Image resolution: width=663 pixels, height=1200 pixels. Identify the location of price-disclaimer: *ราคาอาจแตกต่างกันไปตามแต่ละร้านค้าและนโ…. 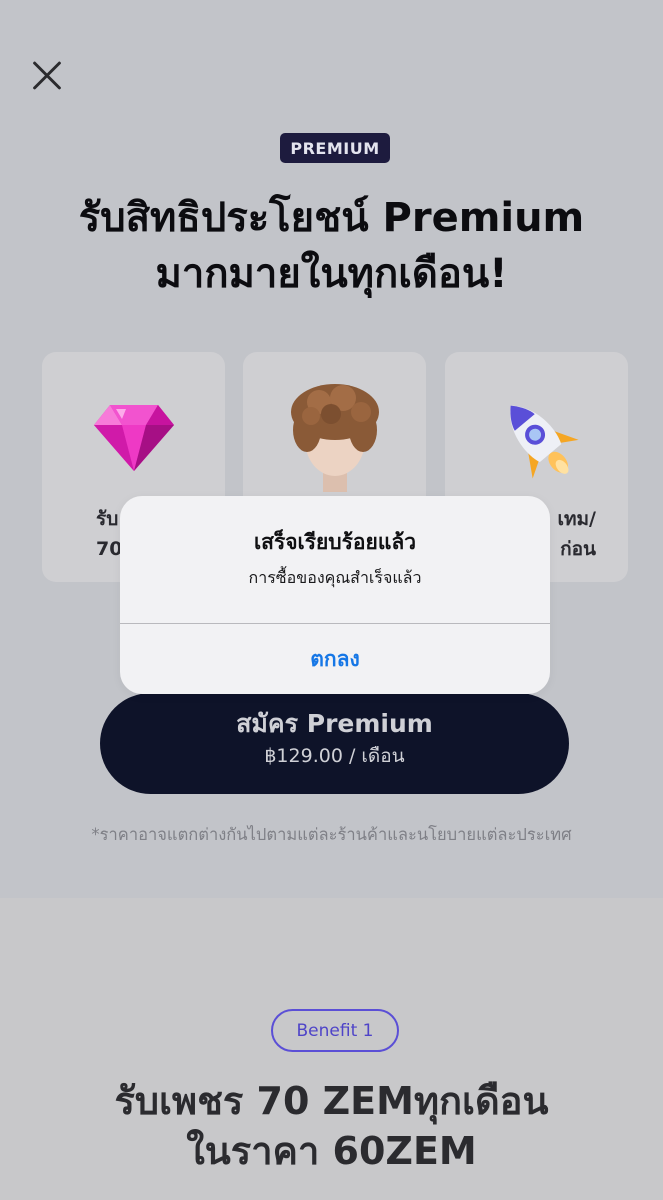
(331, 834).